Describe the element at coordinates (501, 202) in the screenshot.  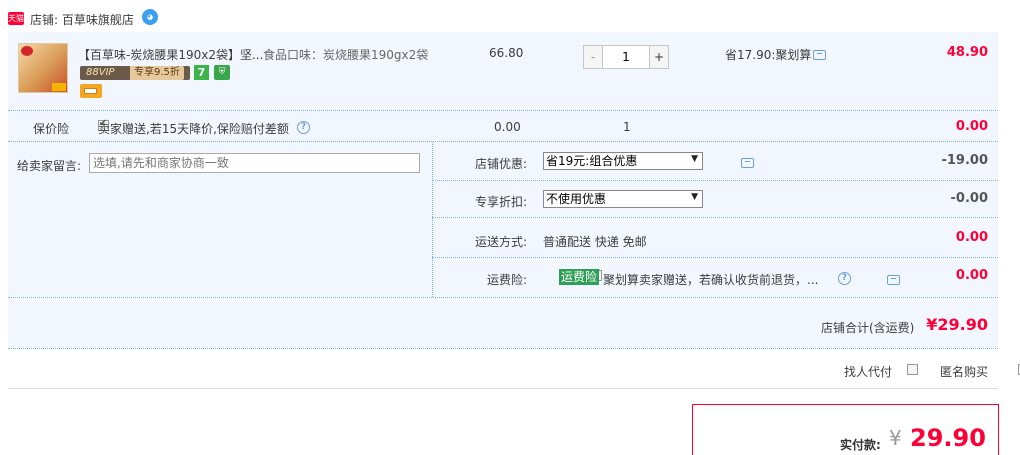
I see `exclusive-discount-label: 专享折扣:` at that location.